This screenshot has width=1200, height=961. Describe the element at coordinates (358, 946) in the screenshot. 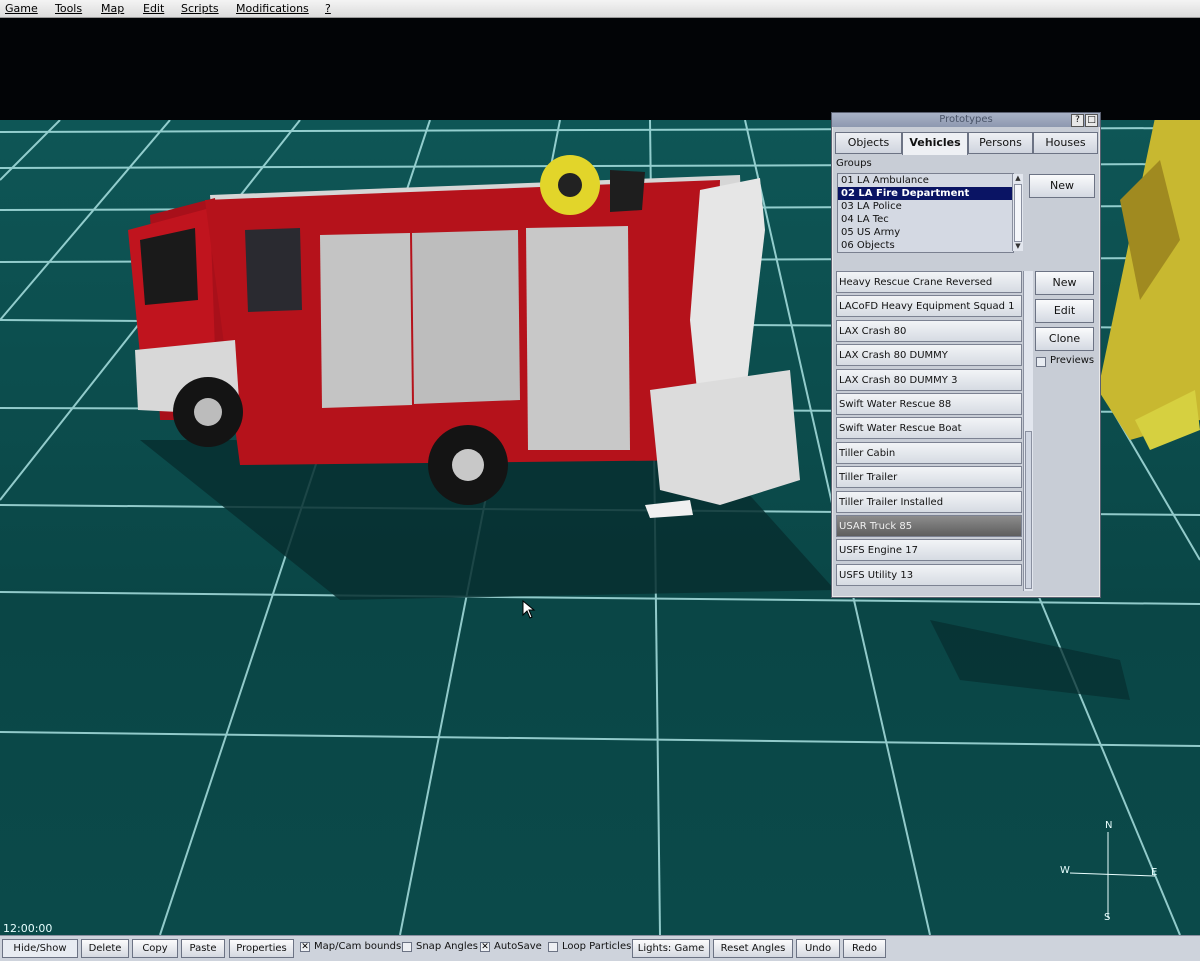

I see `map-cam-bounds-label: Map/Cam bounds` at that location.